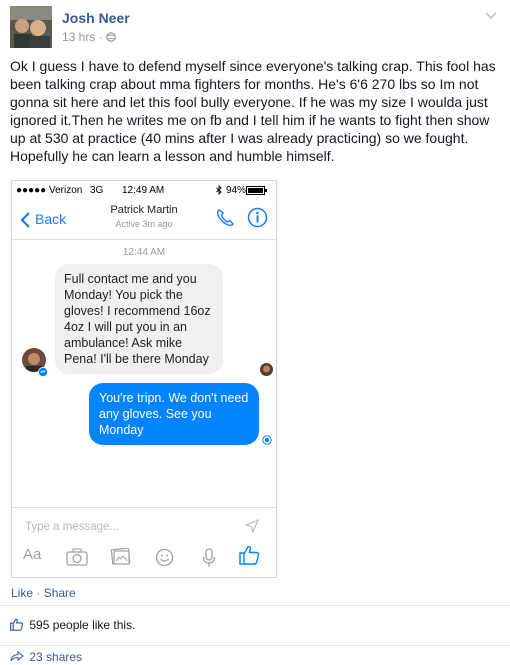  Describe the element at coordinates (120, 559) in the screenshot. I see `gallery-icon` at that location.